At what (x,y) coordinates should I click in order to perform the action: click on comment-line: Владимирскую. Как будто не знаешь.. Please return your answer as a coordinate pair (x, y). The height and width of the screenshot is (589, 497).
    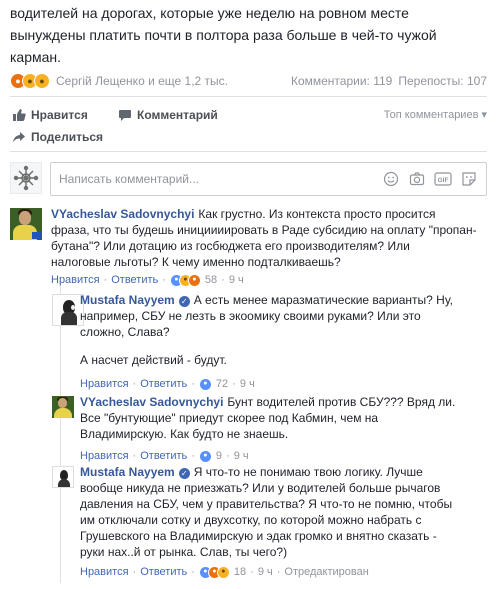
    Looking at the image, I should click on (184, 434).